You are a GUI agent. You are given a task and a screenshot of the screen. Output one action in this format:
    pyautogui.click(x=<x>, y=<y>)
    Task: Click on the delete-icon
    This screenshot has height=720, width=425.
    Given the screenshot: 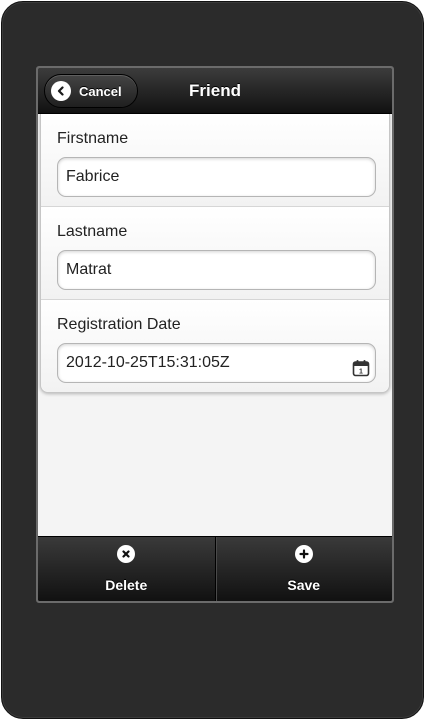 What is the action you would take?
    pyautogui.click(x=126, y=554)
    